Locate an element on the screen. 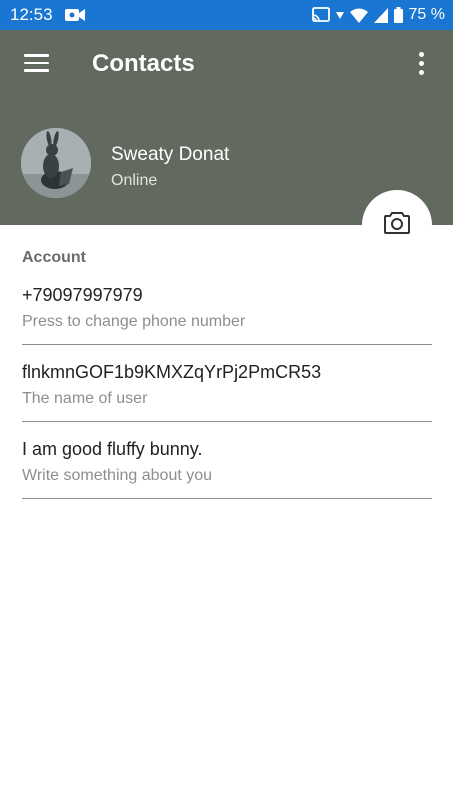 Image resolution: width=453 pixels, height=800 pixels. status-time: 12:53 is located at coordinates (31, 14).